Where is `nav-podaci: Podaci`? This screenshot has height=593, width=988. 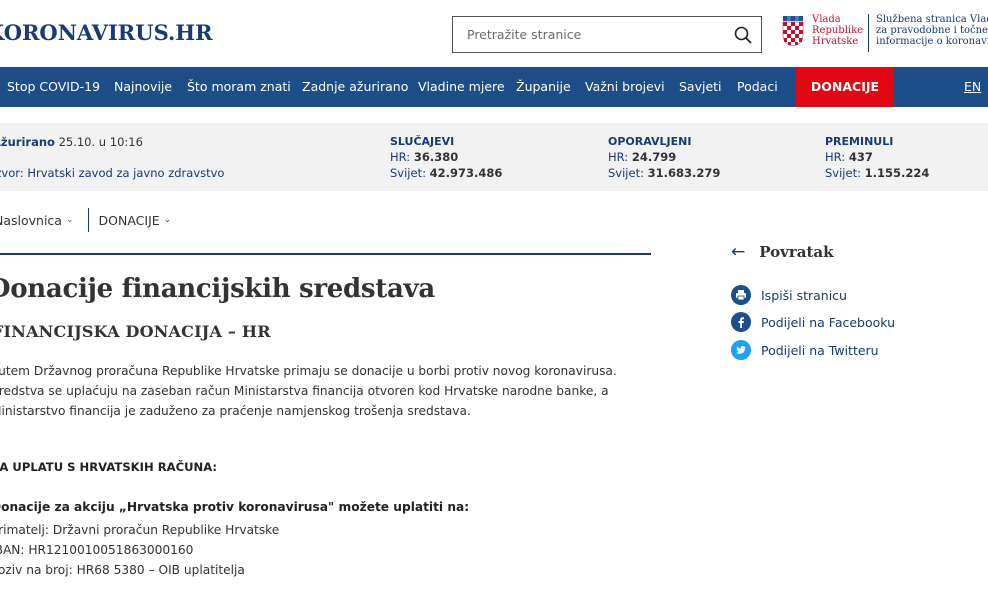
nav-podaci: Podaci is located at coordinates (757, 87).